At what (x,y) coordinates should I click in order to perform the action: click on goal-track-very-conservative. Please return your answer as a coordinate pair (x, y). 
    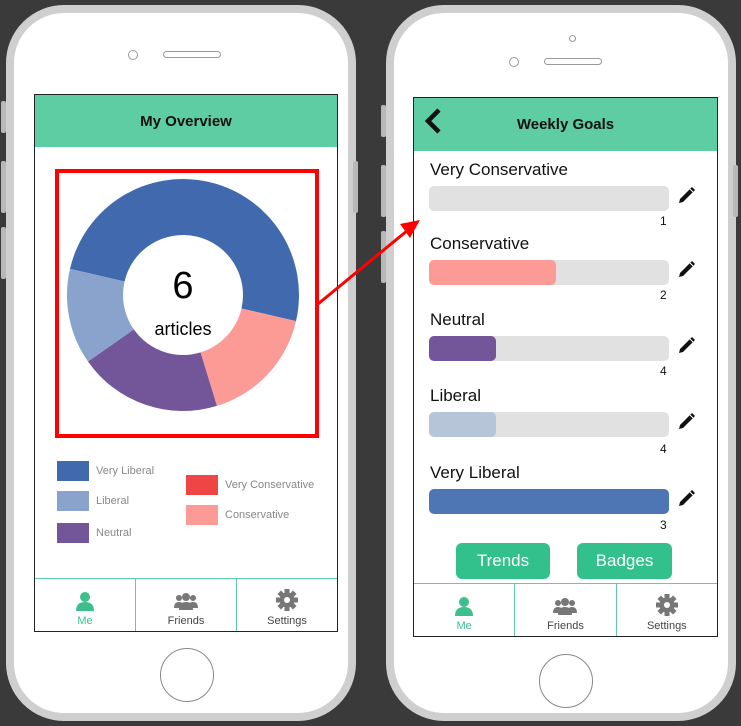
    Looking at the image, I should click on (549, 198).